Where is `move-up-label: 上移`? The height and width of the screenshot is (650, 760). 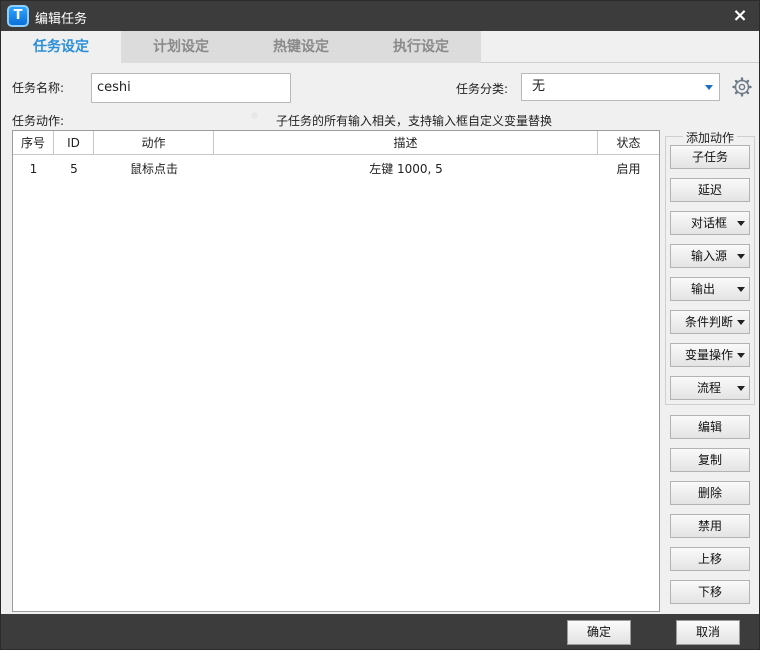
move-up-label: 上移 is located at coordinates (709, 559).